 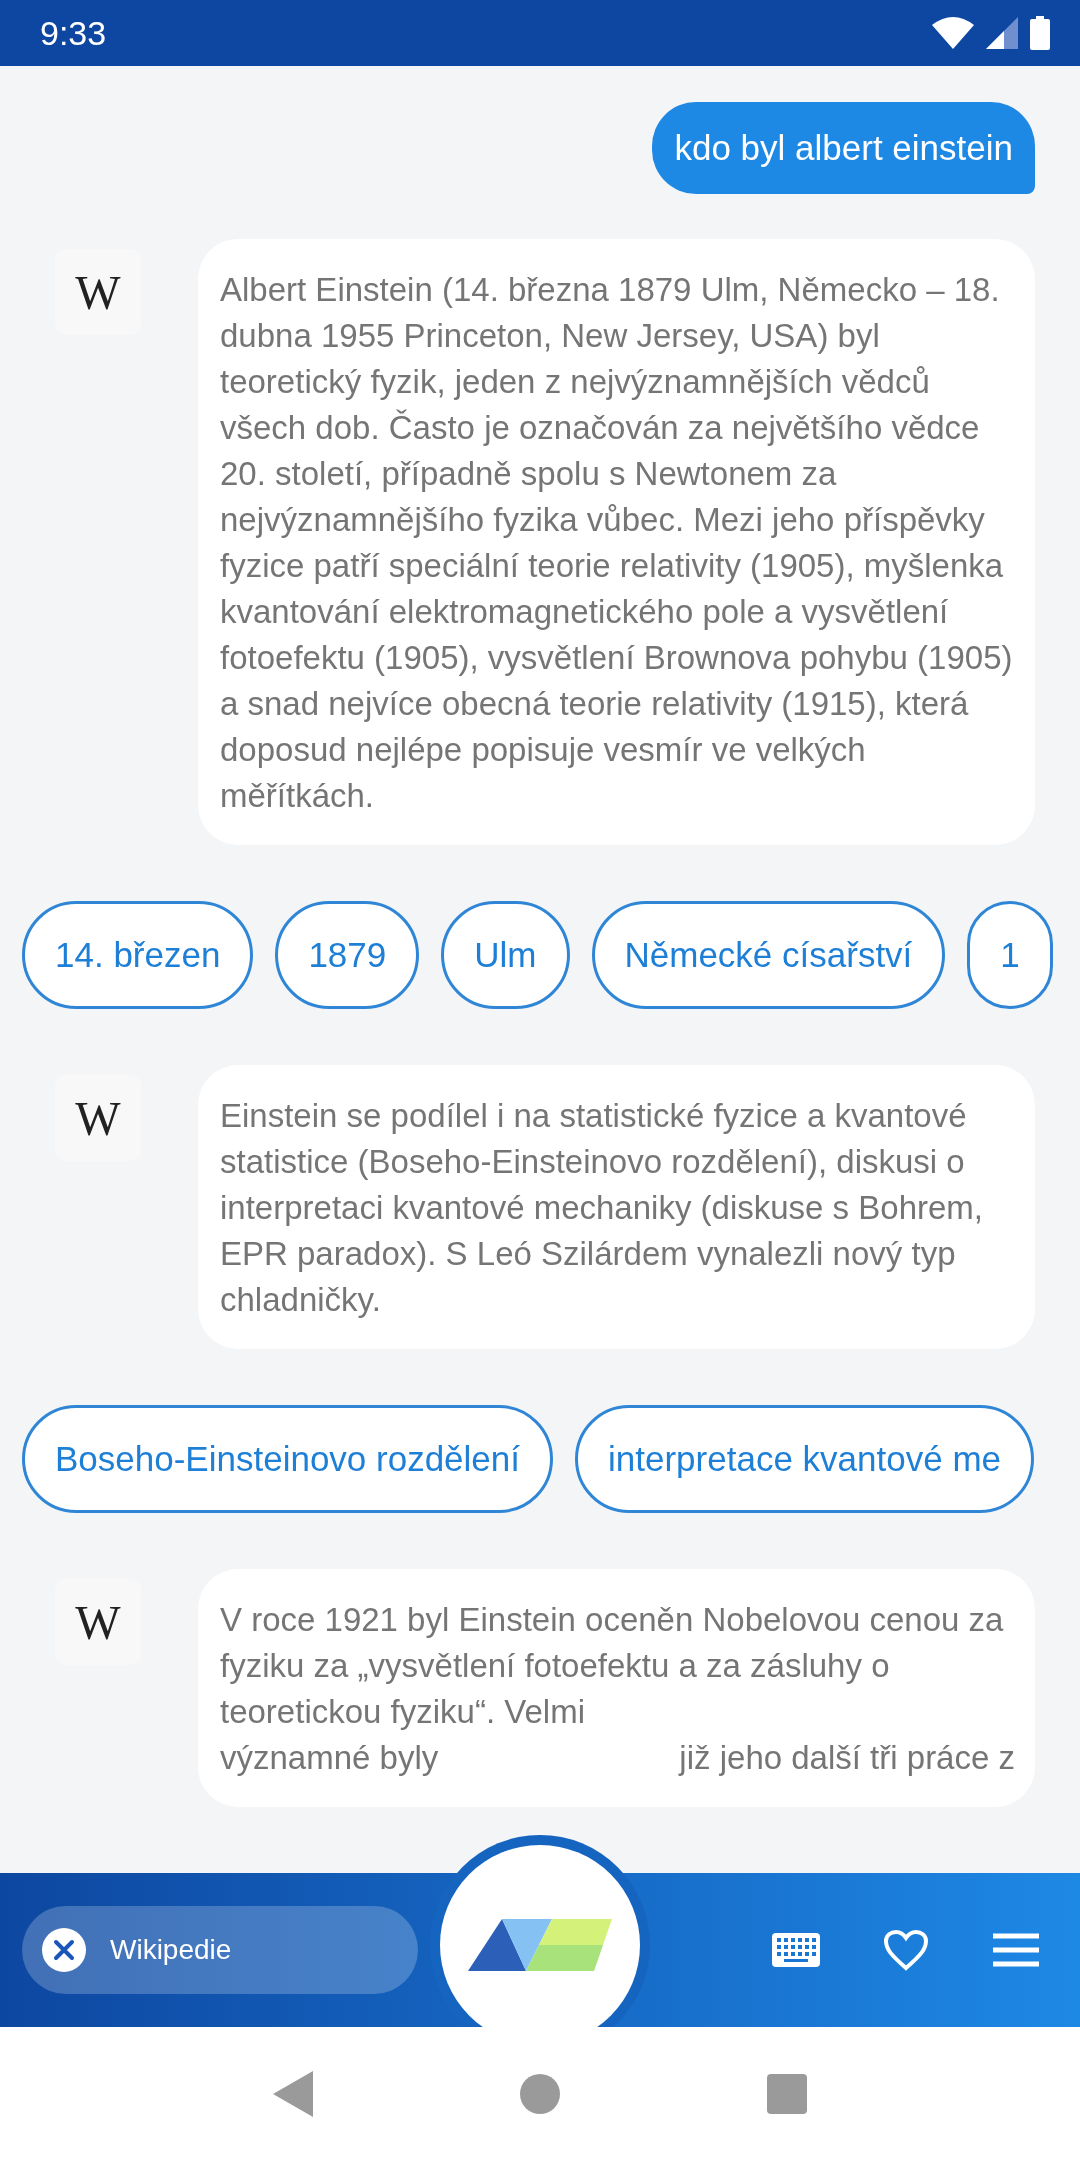 I want to click on suggestion-chip: 1, so click(x=1010, y=955).